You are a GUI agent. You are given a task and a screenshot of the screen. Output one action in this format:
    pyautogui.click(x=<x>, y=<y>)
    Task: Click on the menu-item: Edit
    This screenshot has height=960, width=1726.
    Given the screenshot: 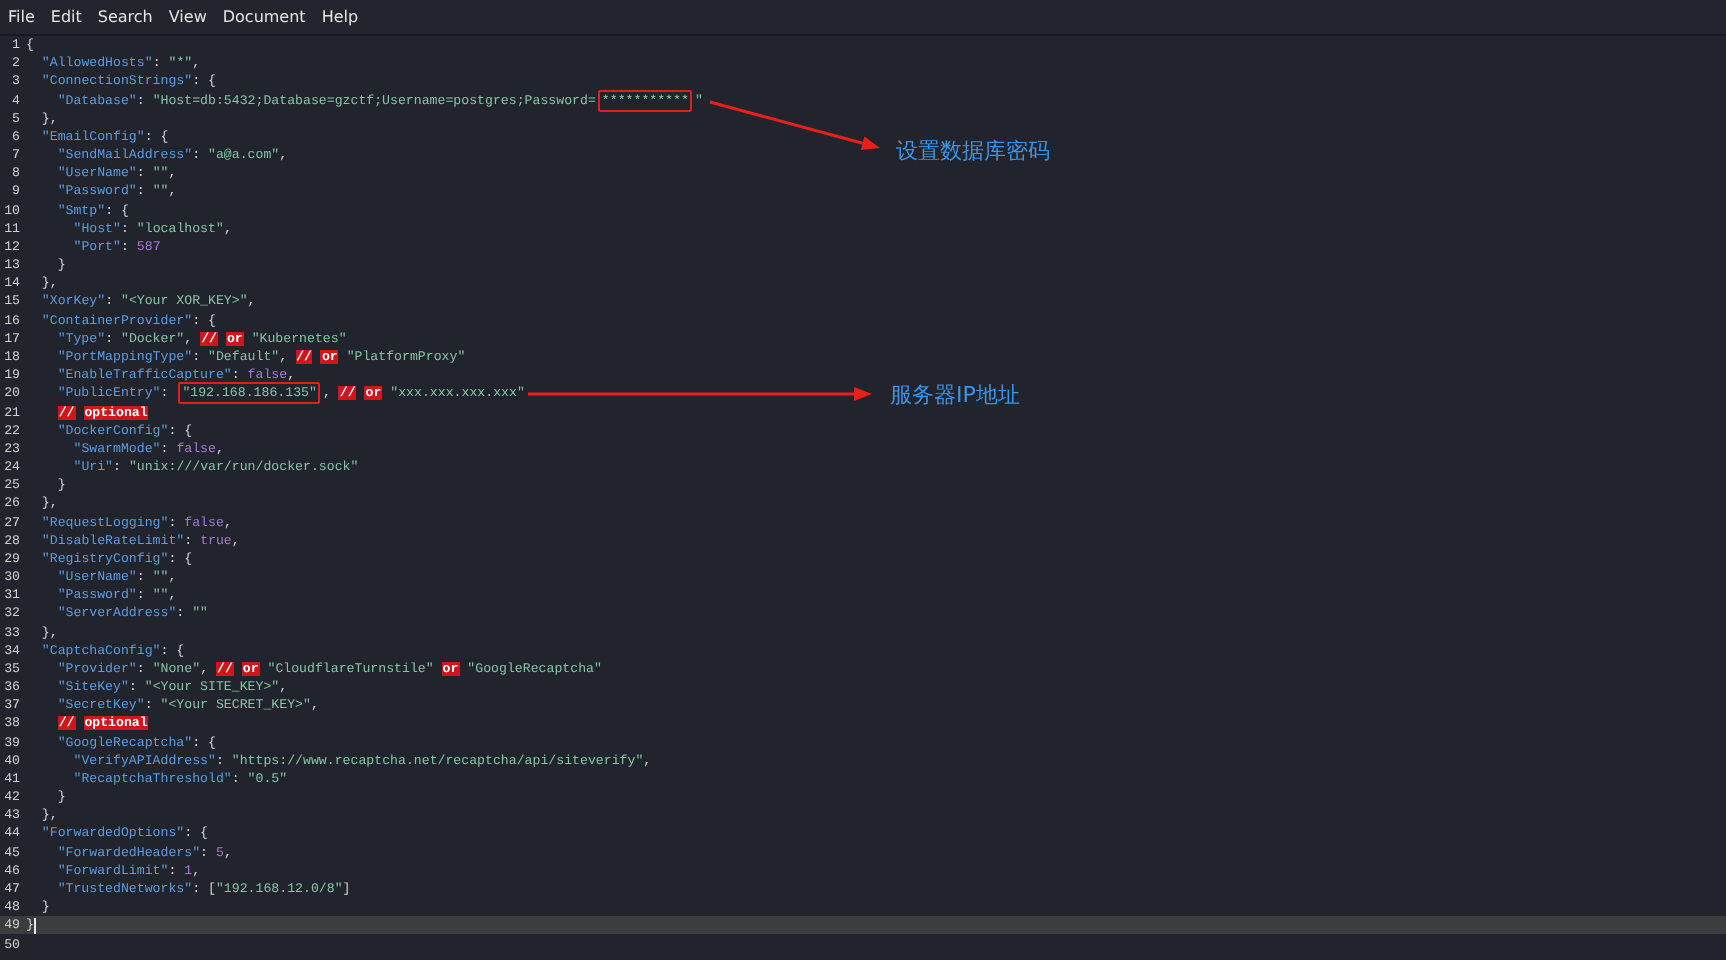 What is the action you would take?
    pyautogui.click(x=66, y=17)
    